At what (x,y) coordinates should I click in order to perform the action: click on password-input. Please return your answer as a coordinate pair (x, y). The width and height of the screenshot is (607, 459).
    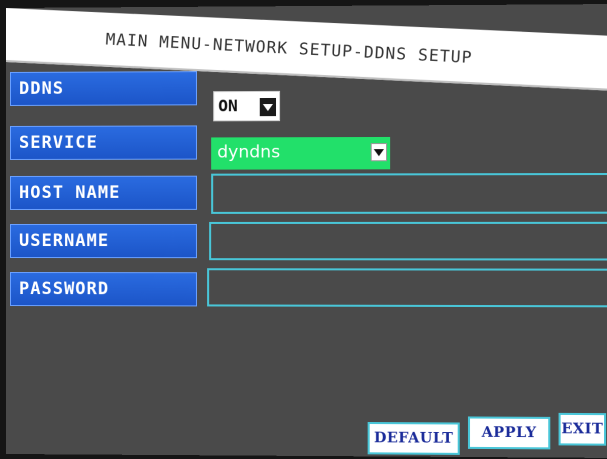
    Looking at the image, I should click on (407, 288).